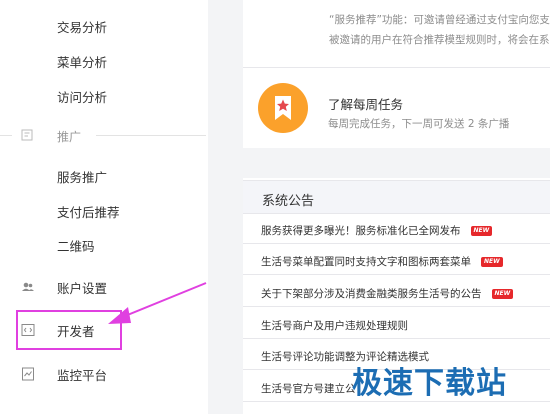 This screenshot has width=550, height=414. What do you see at coordinates (334, 326) in the screenshot?
I see `notice-text: 生活号商户及用户违规处理规则` at bounding box center [334, 326].